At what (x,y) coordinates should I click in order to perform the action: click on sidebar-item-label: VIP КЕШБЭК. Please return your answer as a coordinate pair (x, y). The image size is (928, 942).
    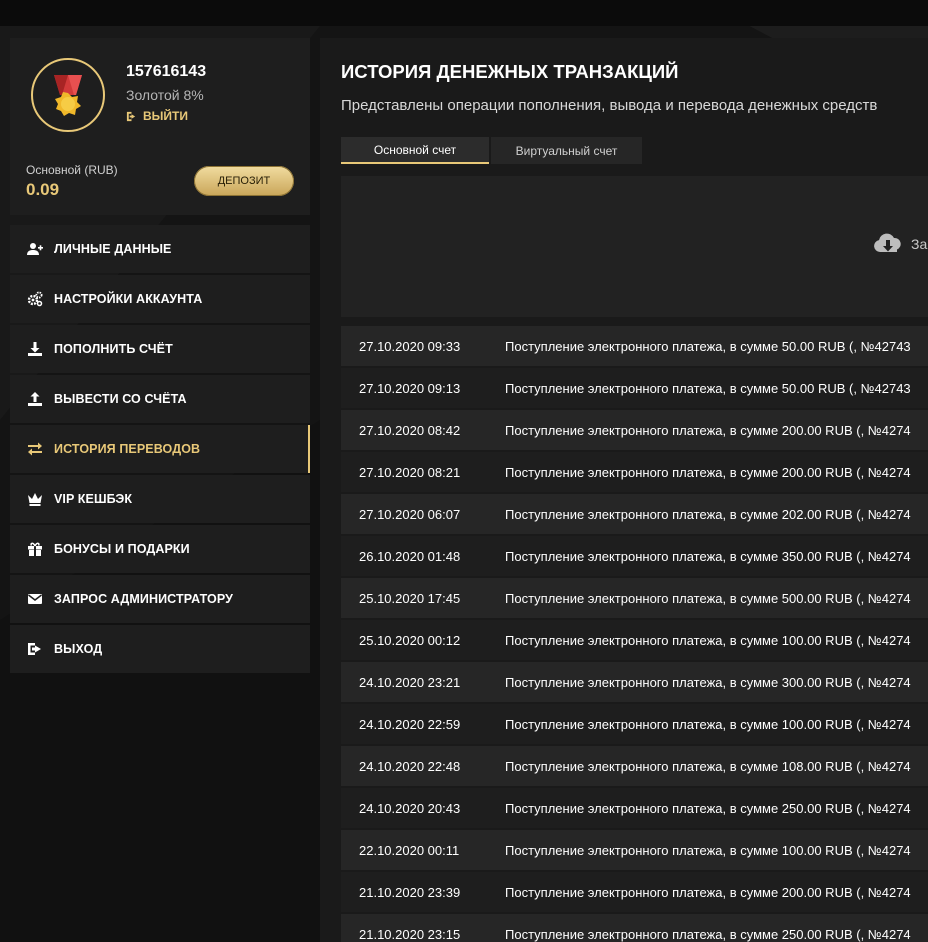
    Looking at the image, I should click on (93, 499).